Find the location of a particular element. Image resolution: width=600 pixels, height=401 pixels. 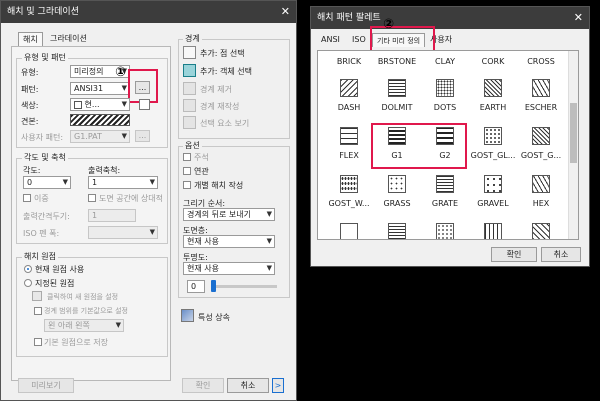

palette-ok-button: 확인 is located at coordinates (514, 254).